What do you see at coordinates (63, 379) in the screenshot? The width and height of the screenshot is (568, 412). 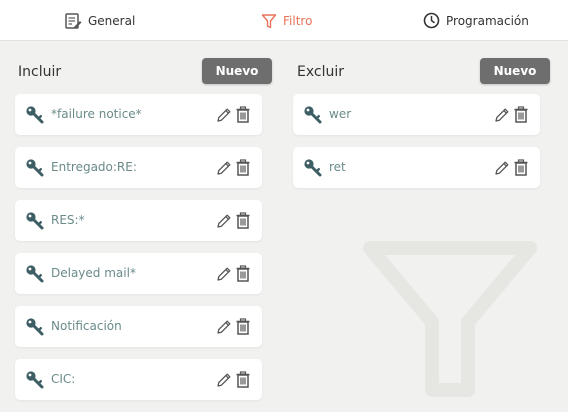 I see `filter-item-label: CIC:` at bounding box center [63, 379].